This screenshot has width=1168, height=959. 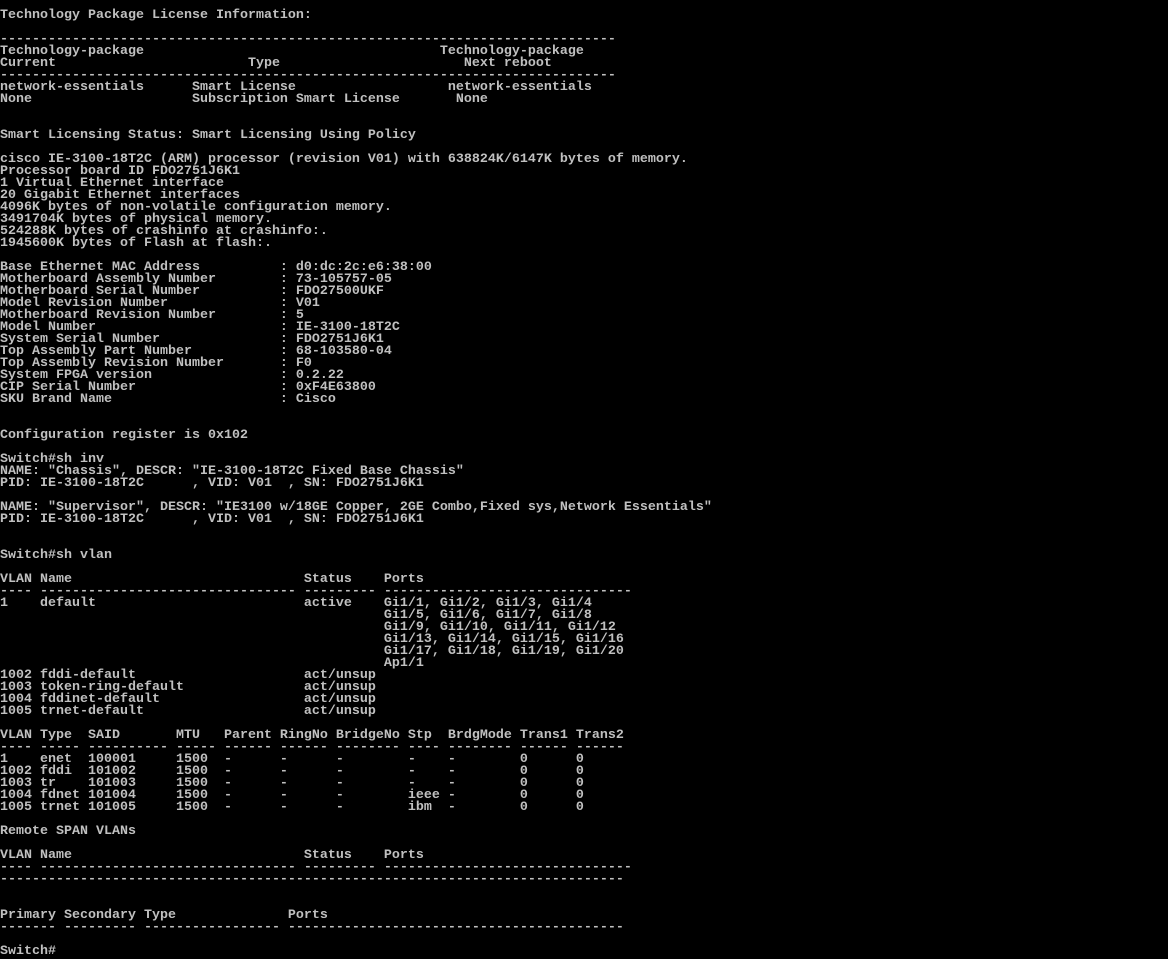 What do you see at coordinates (56, 555) in the screenshot?
I see `terminal-line: Switch#sh vlan` at bounding box center [56, 555].